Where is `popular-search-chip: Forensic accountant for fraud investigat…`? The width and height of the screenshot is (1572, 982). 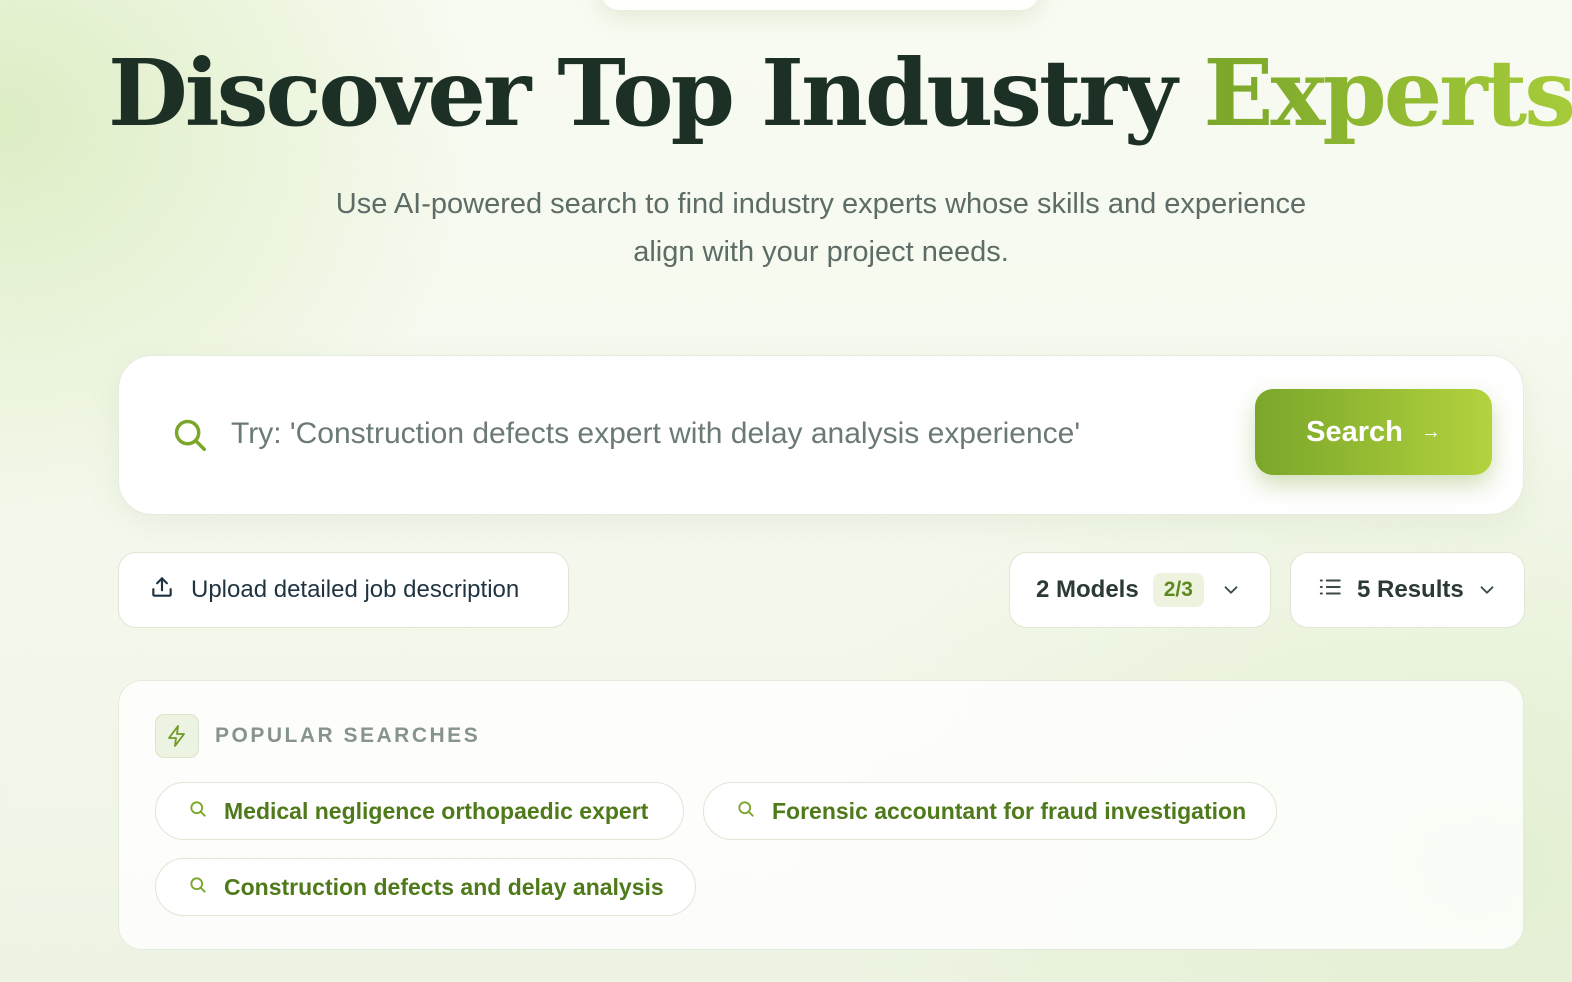
popular-search-chip: Forensic accountant for fraud investigat… is located at coordinates (990, 811).